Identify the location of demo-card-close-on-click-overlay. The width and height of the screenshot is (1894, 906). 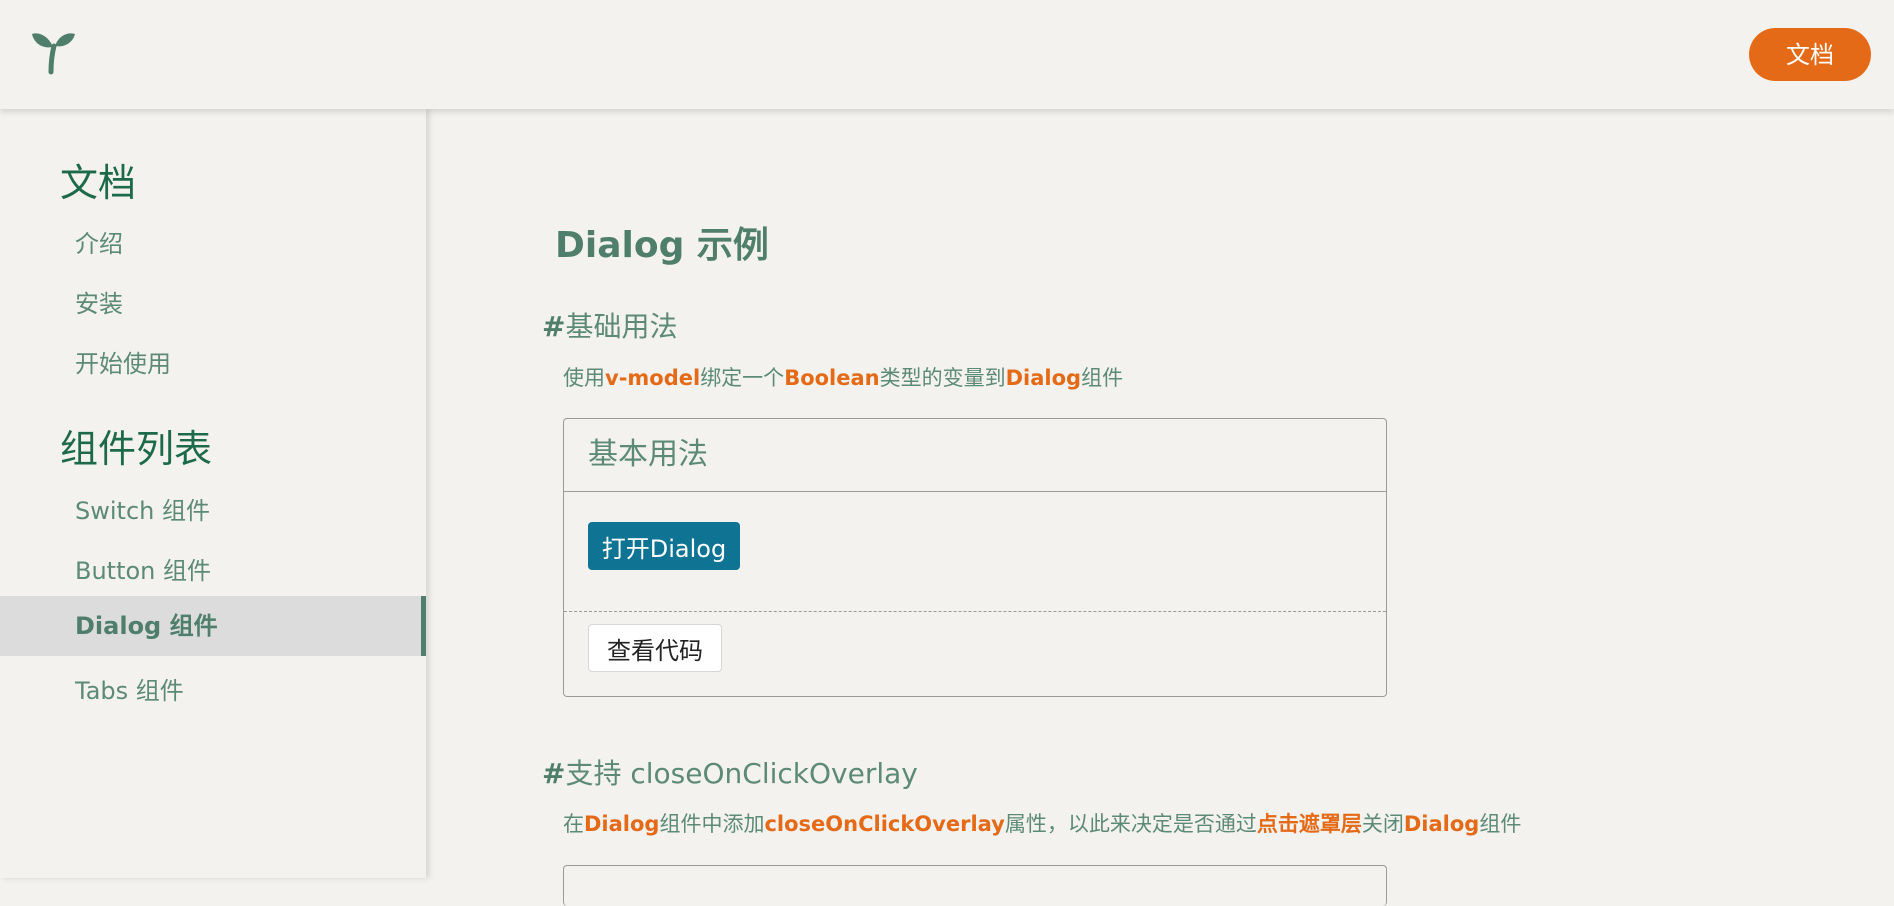
(975, 885).